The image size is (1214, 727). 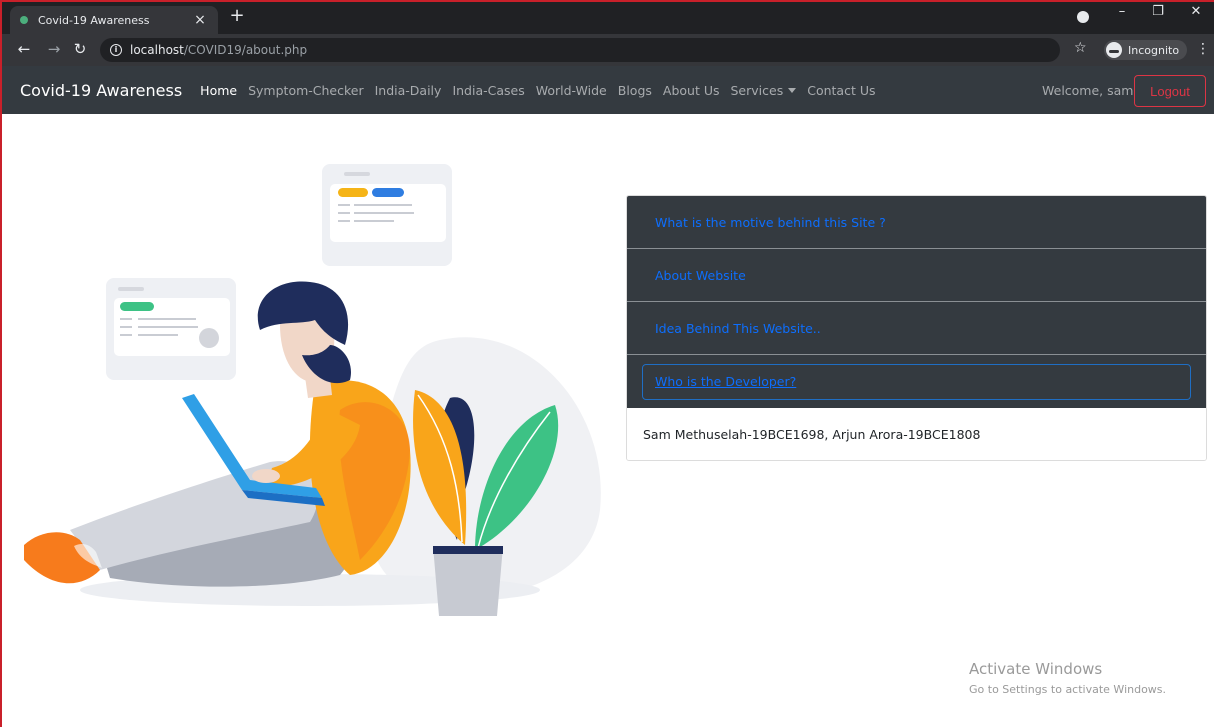 What do you see at coordinates (1080, 48) in the screenshot?
I see `bookmark-star-icon: ☆` at bounding box center [1080, 48].